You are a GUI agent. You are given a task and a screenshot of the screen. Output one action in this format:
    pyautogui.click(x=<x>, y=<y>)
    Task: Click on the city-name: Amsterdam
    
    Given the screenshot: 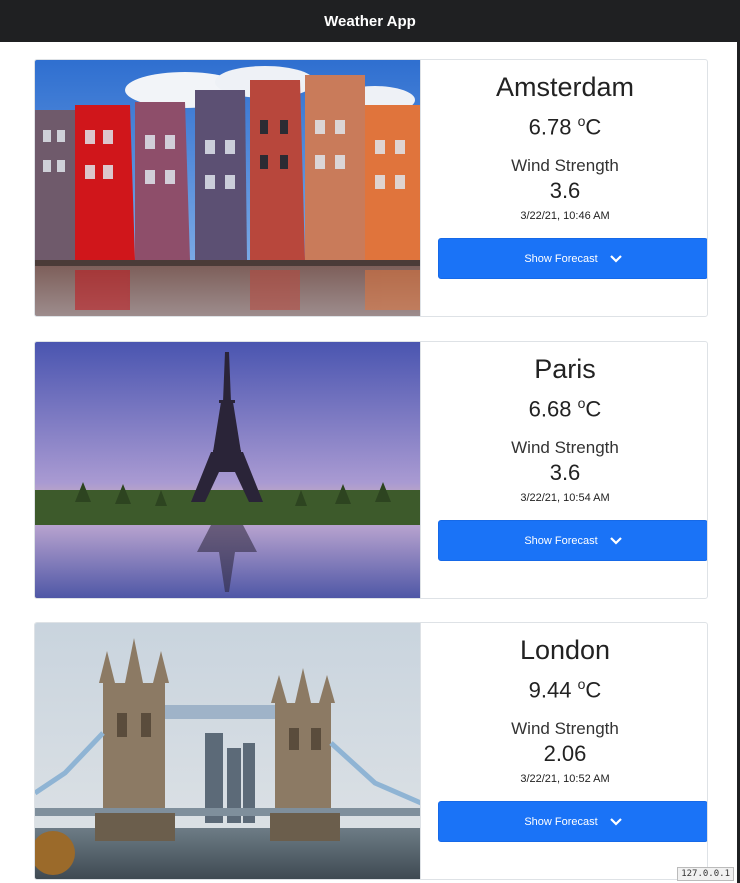 What is the action you would take?
    pyautogui.click(x=565, y=87)
    